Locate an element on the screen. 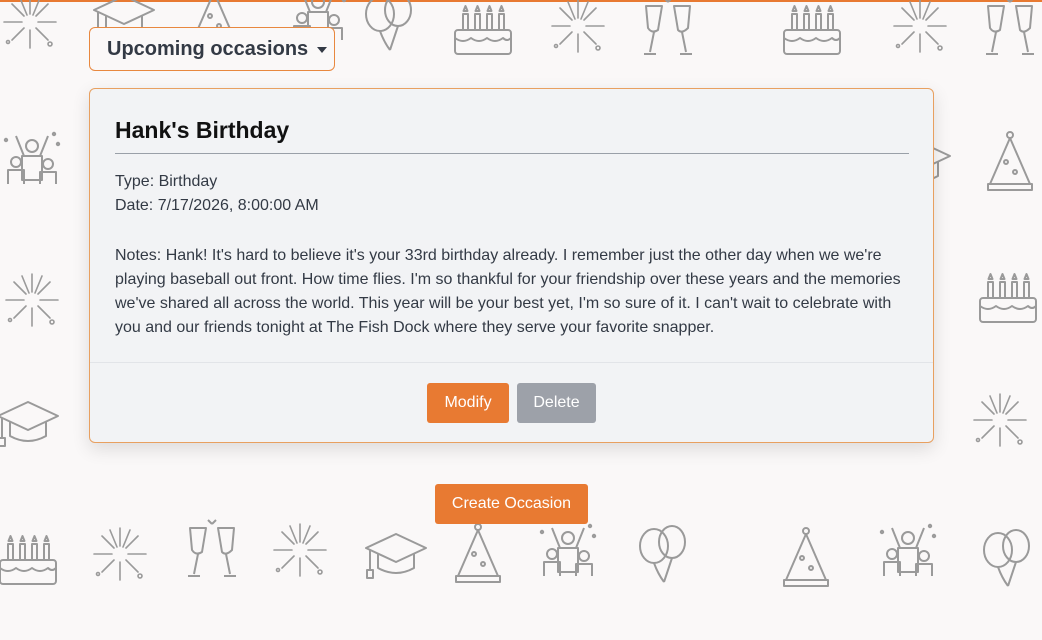 The image size is (1042, 640). dropdown-label: Upcoming occasions is located at coordinates (208, 48).